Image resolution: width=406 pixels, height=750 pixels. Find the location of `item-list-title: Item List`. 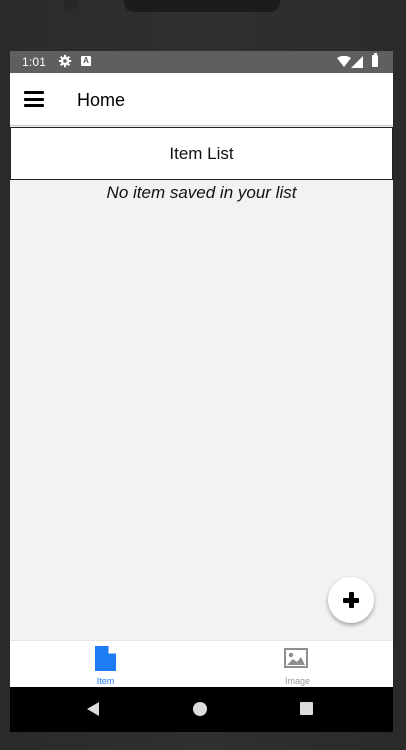

item-list-title: Item List is located at coordinates (201, 153).